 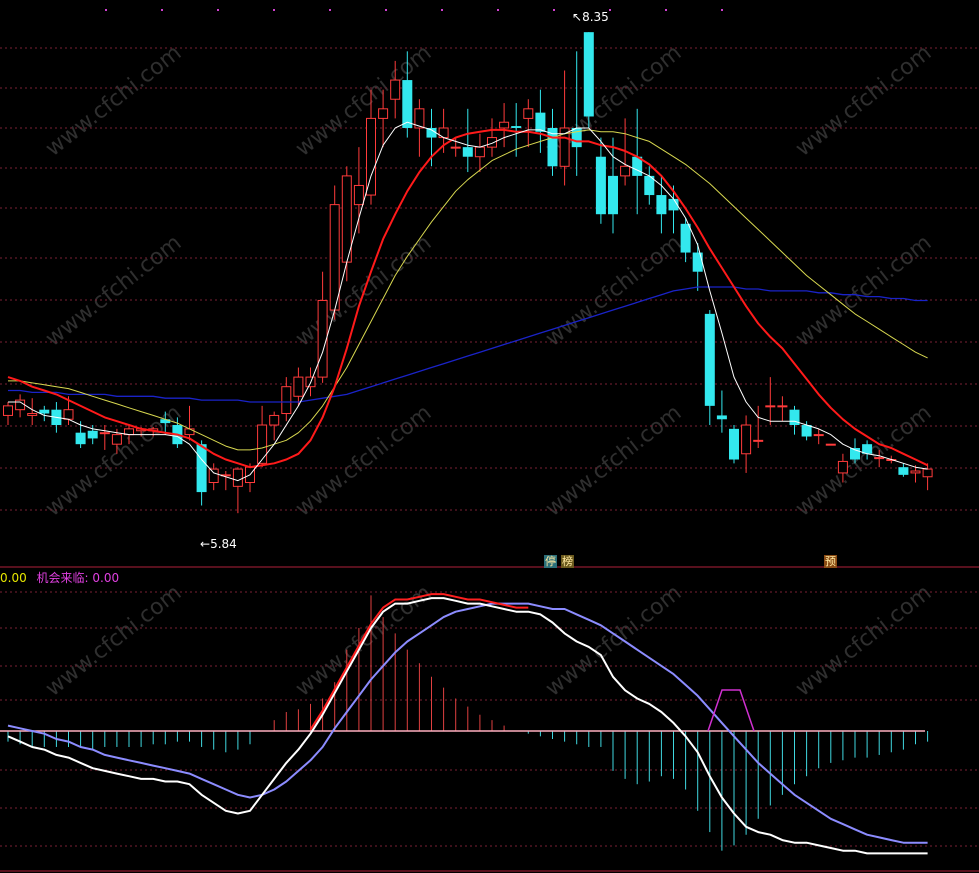 I want to click on ma-blue-line, so click(x=468, y=344).